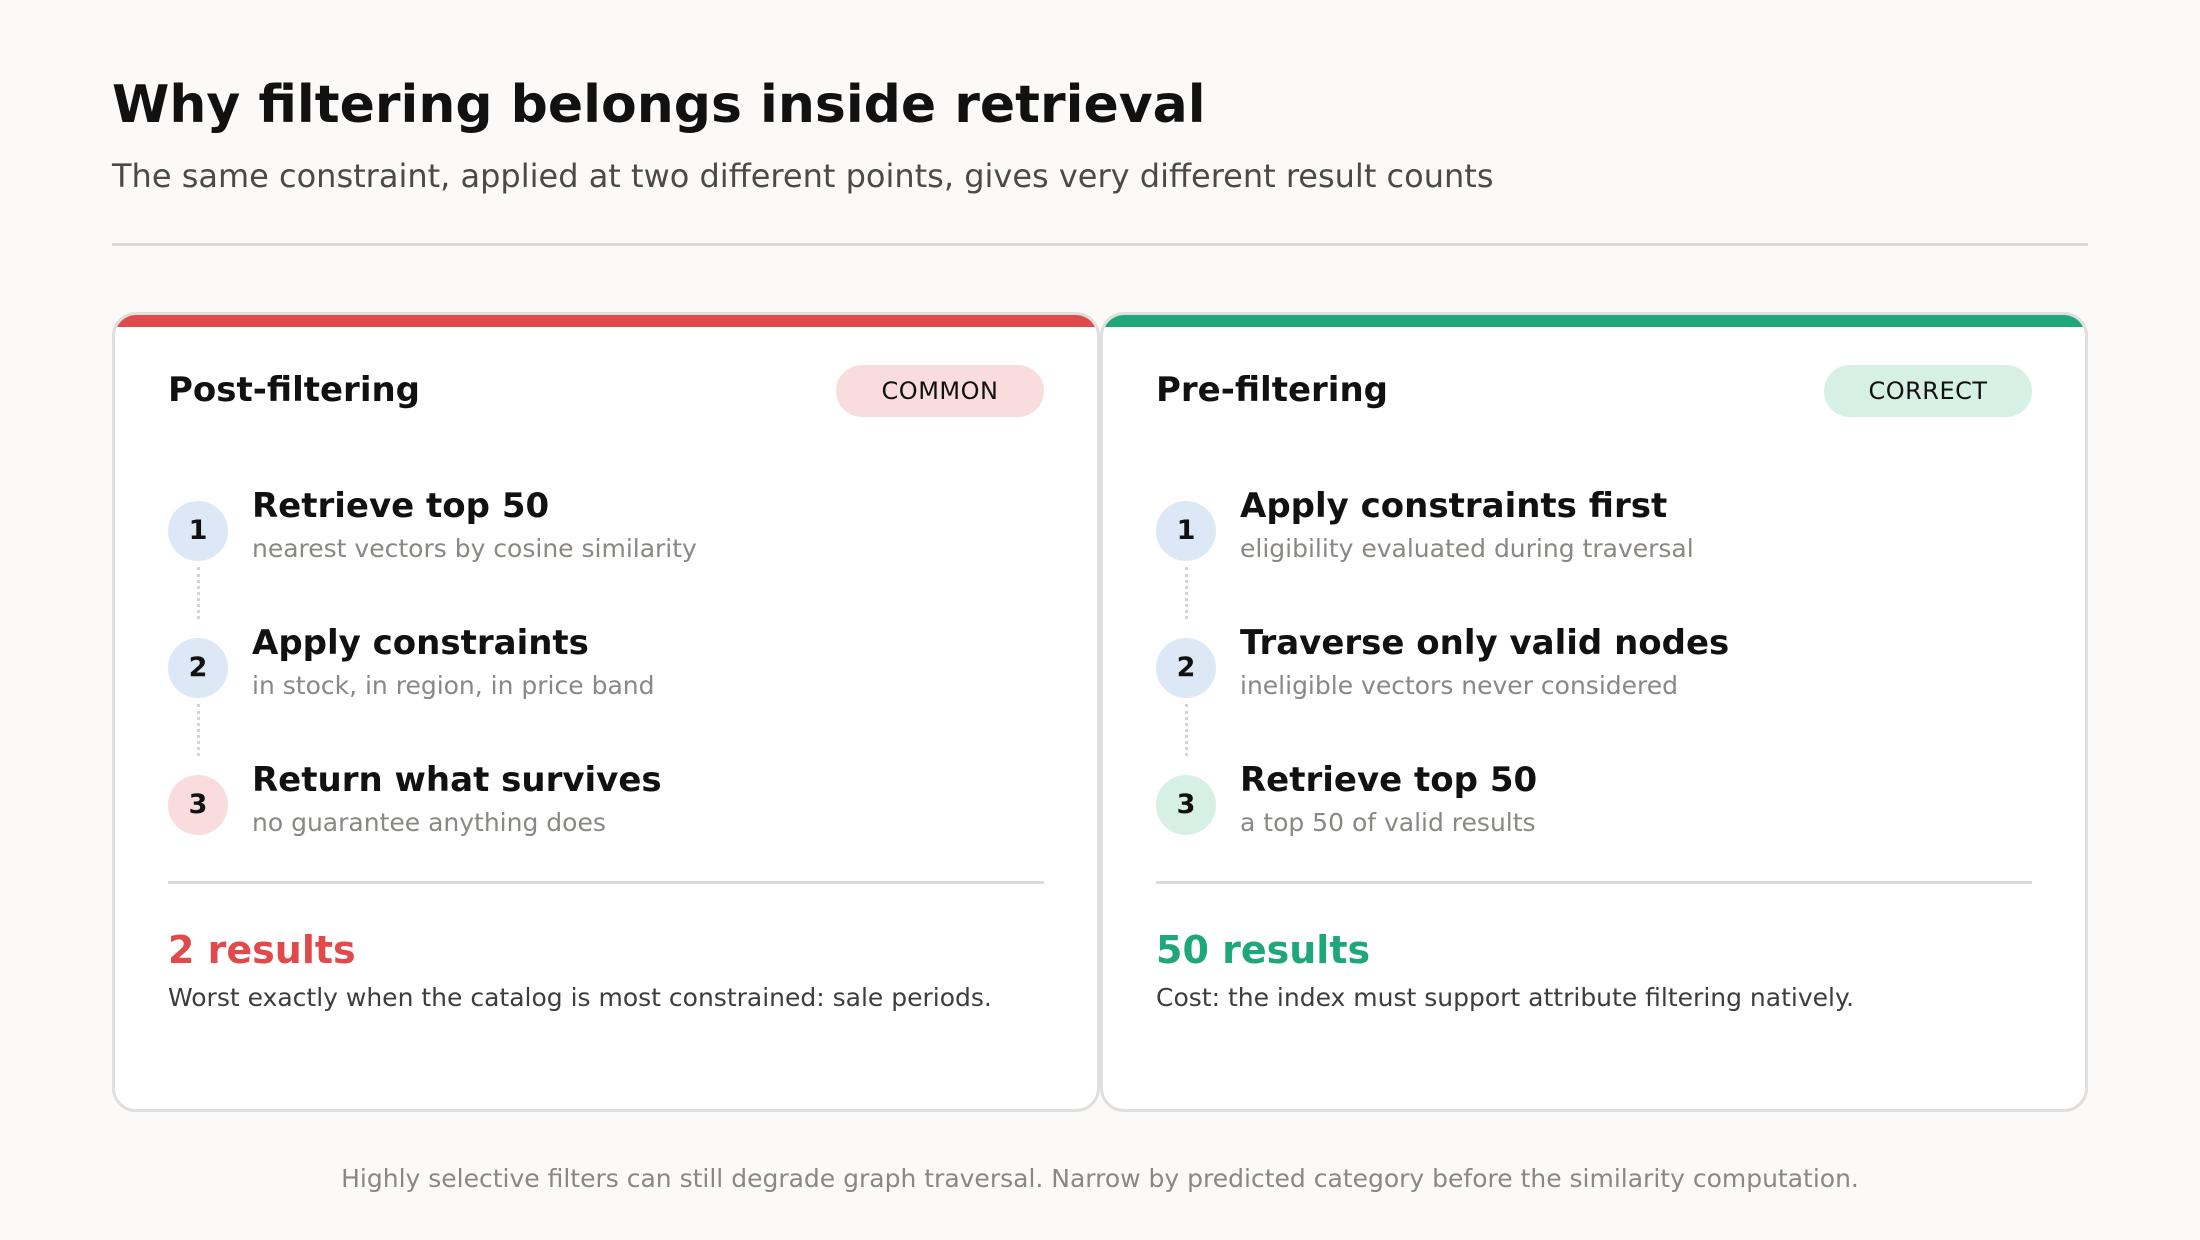 The height and width of the screenshot is (1240, 2200). Describe the element at coordinates (940, 391) in the screenshot. I see `status-badge: COMMON` at that location.